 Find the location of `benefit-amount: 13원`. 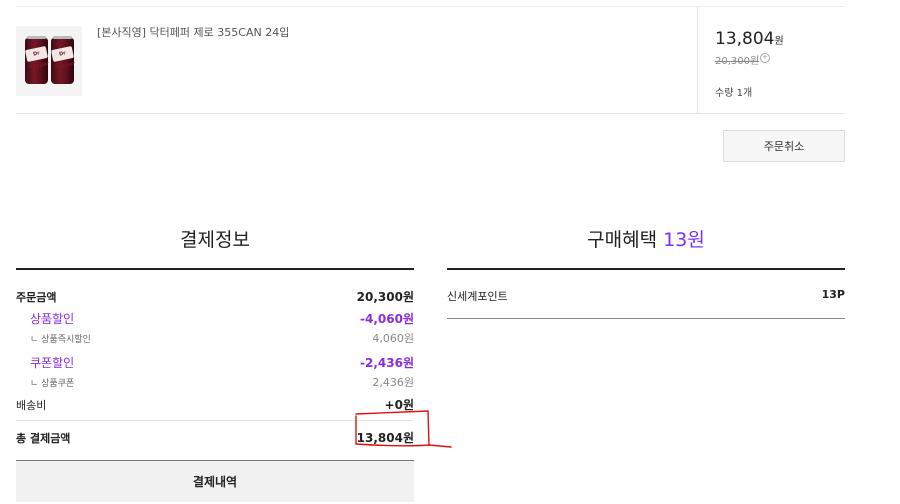

benefit-amount: 13원 is located at coordinates (684, 240).